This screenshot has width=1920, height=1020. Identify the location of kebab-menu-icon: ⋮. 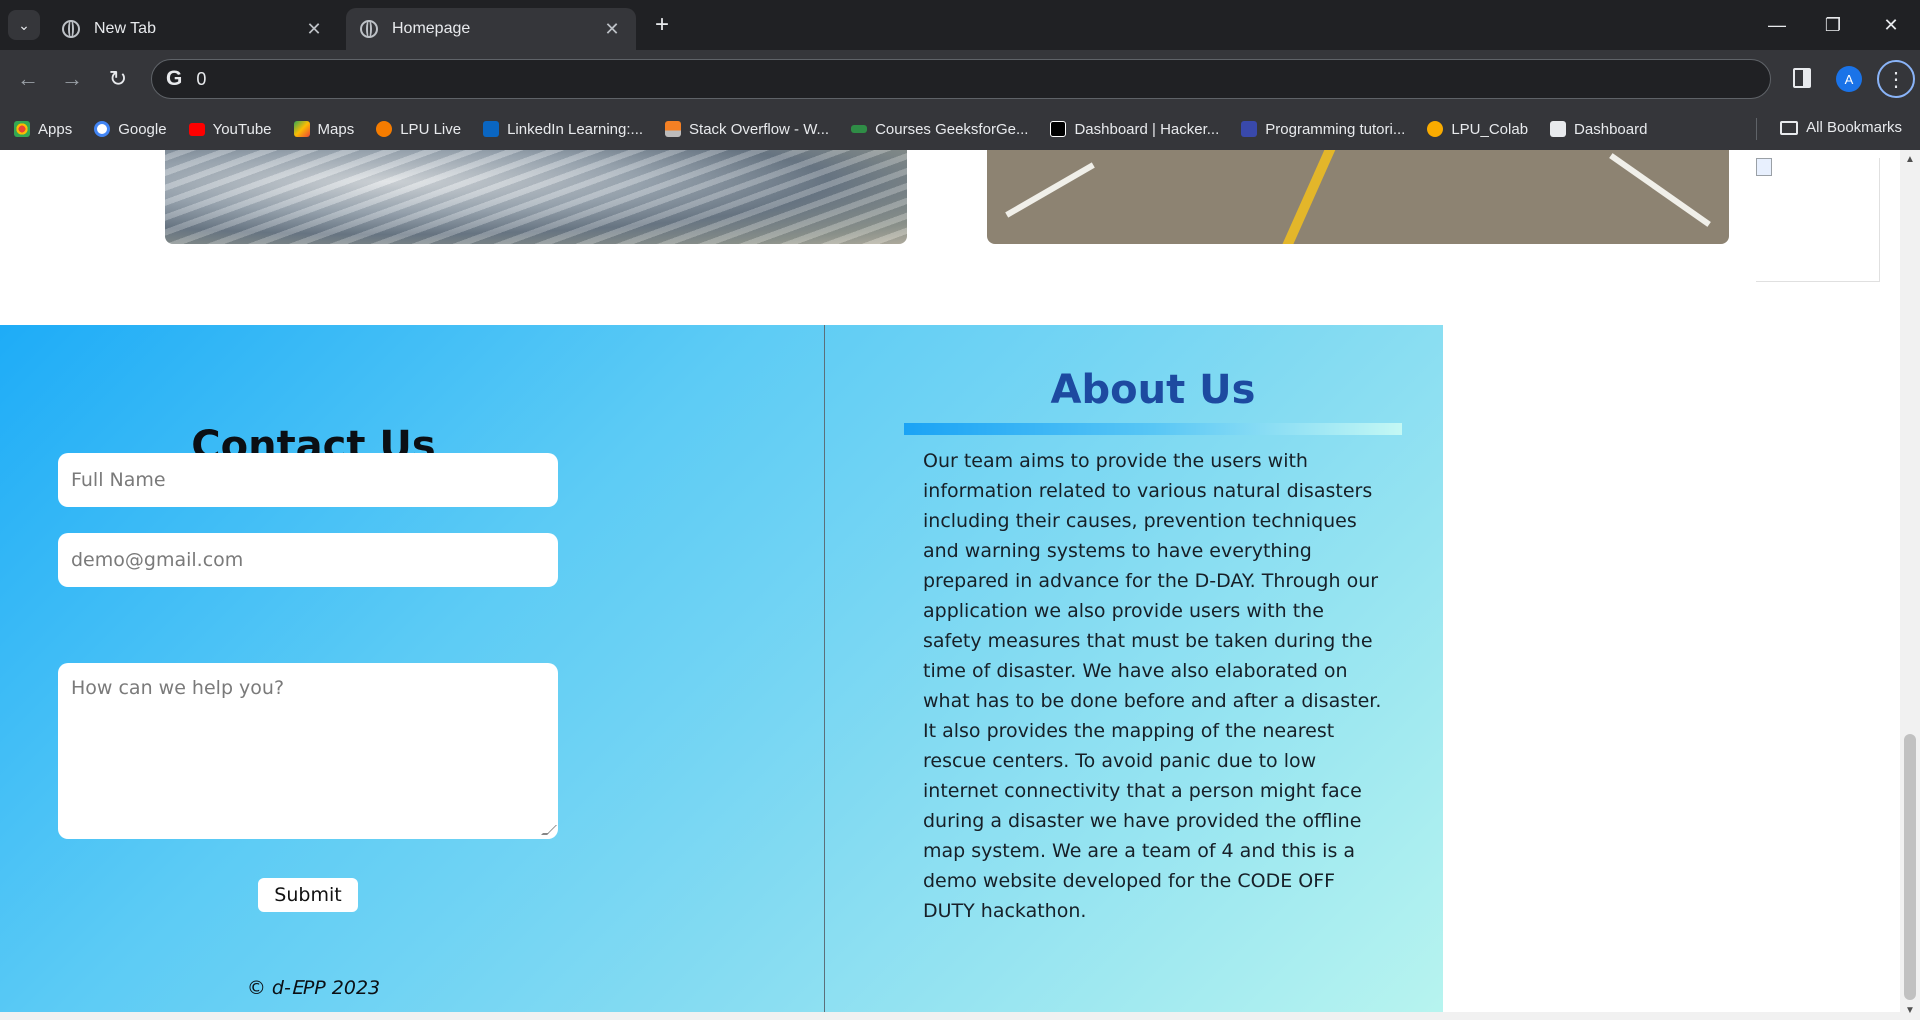
(1896, 79).